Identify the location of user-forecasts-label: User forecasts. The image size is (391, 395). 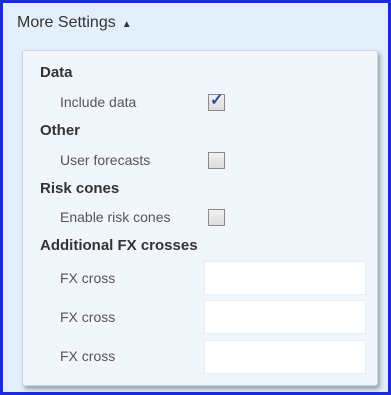
(105, 160).